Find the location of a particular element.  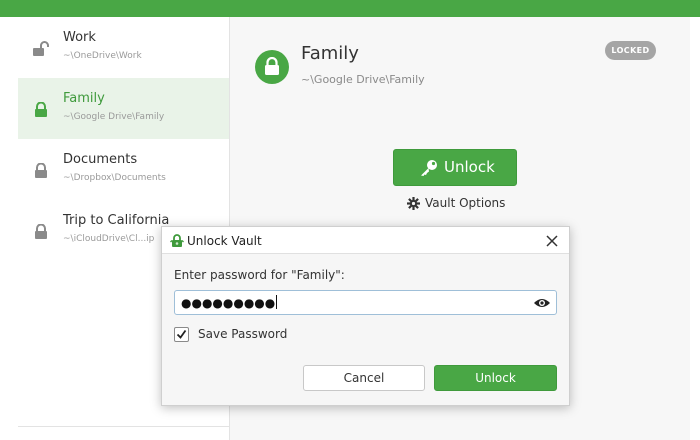

password-input: ●●●●●●●●● is located at coordinates (365, 302).